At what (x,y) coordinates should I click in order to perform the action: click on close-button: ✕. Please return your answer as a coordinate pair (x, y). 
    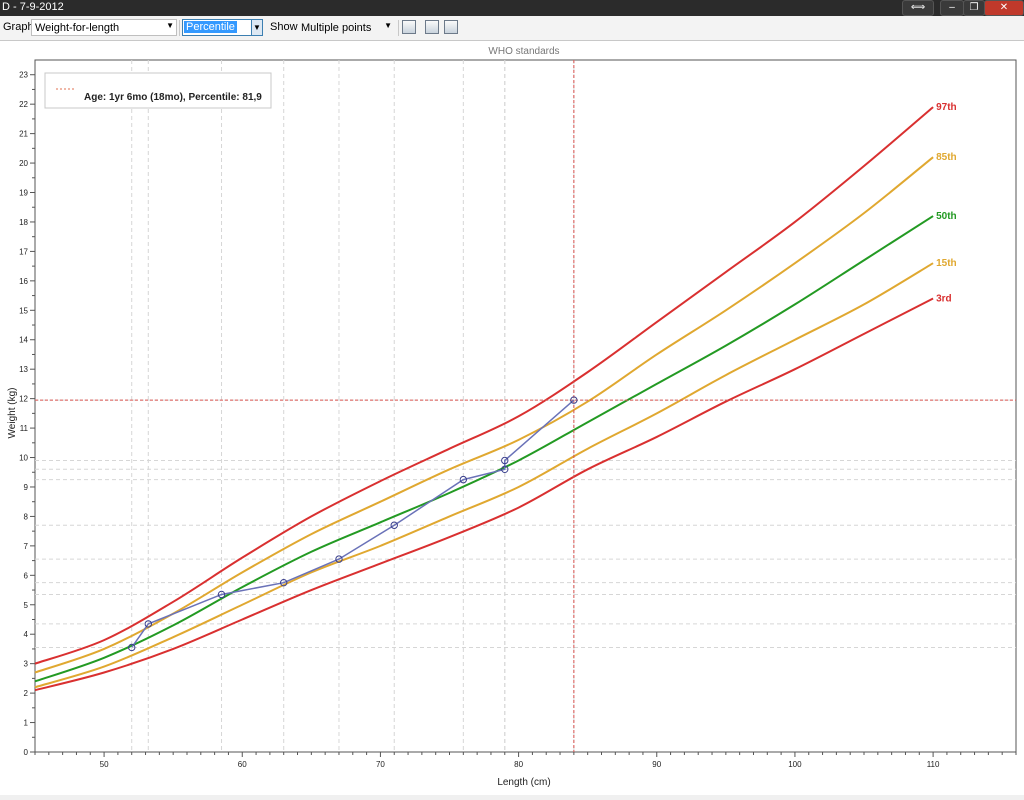
    Looking at the image, I should click on (1004, 8).